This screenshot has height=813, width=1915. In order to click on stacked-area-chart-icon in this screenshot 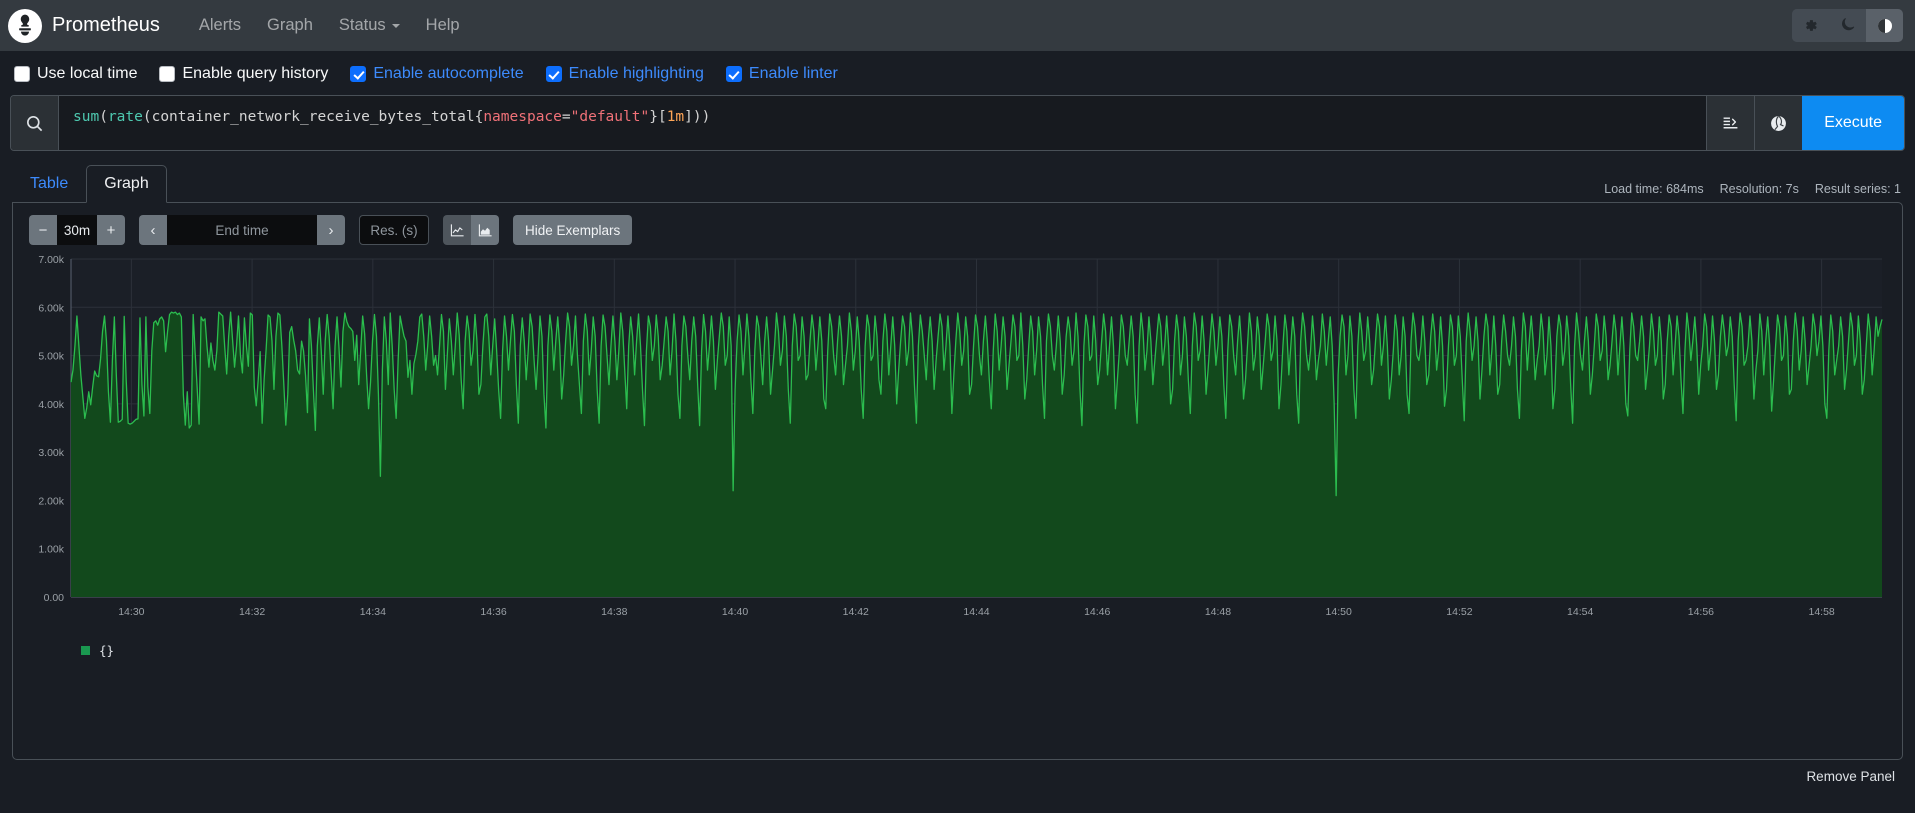, I will do `click(485, 229)`.